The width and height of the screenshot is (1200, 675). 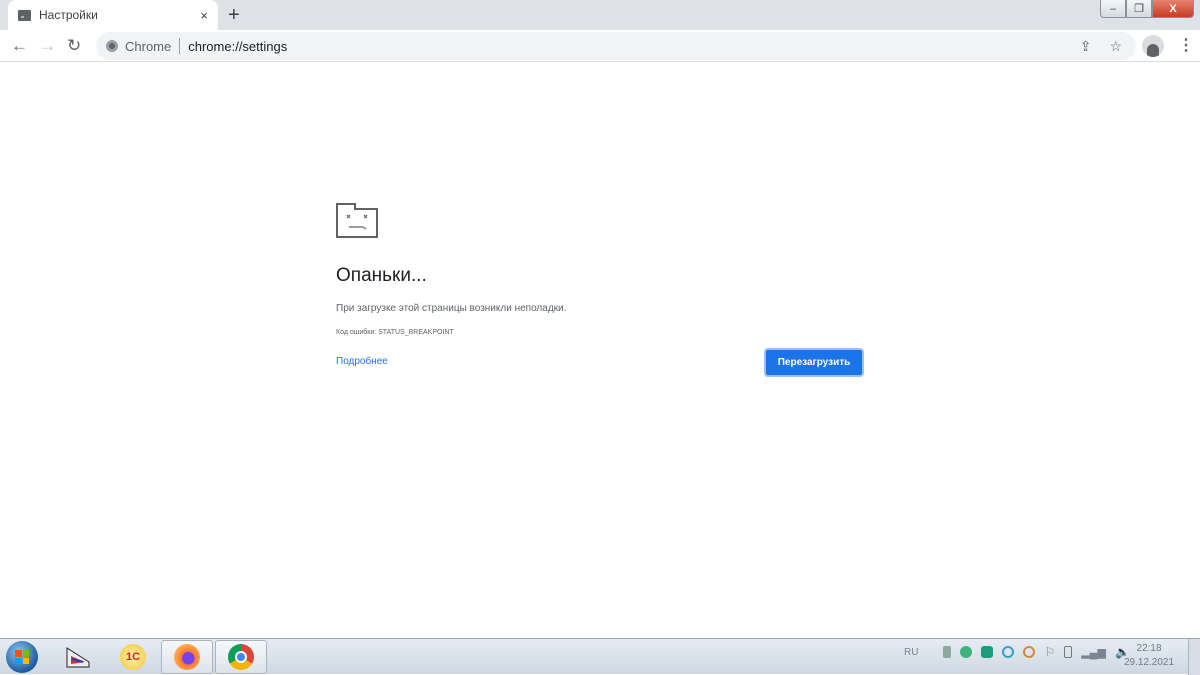 What do you see at coordinates (1093, 652) in the screenshot?
I see `signal-icon: ▂▄▆` at bounding box center [1093, 652].